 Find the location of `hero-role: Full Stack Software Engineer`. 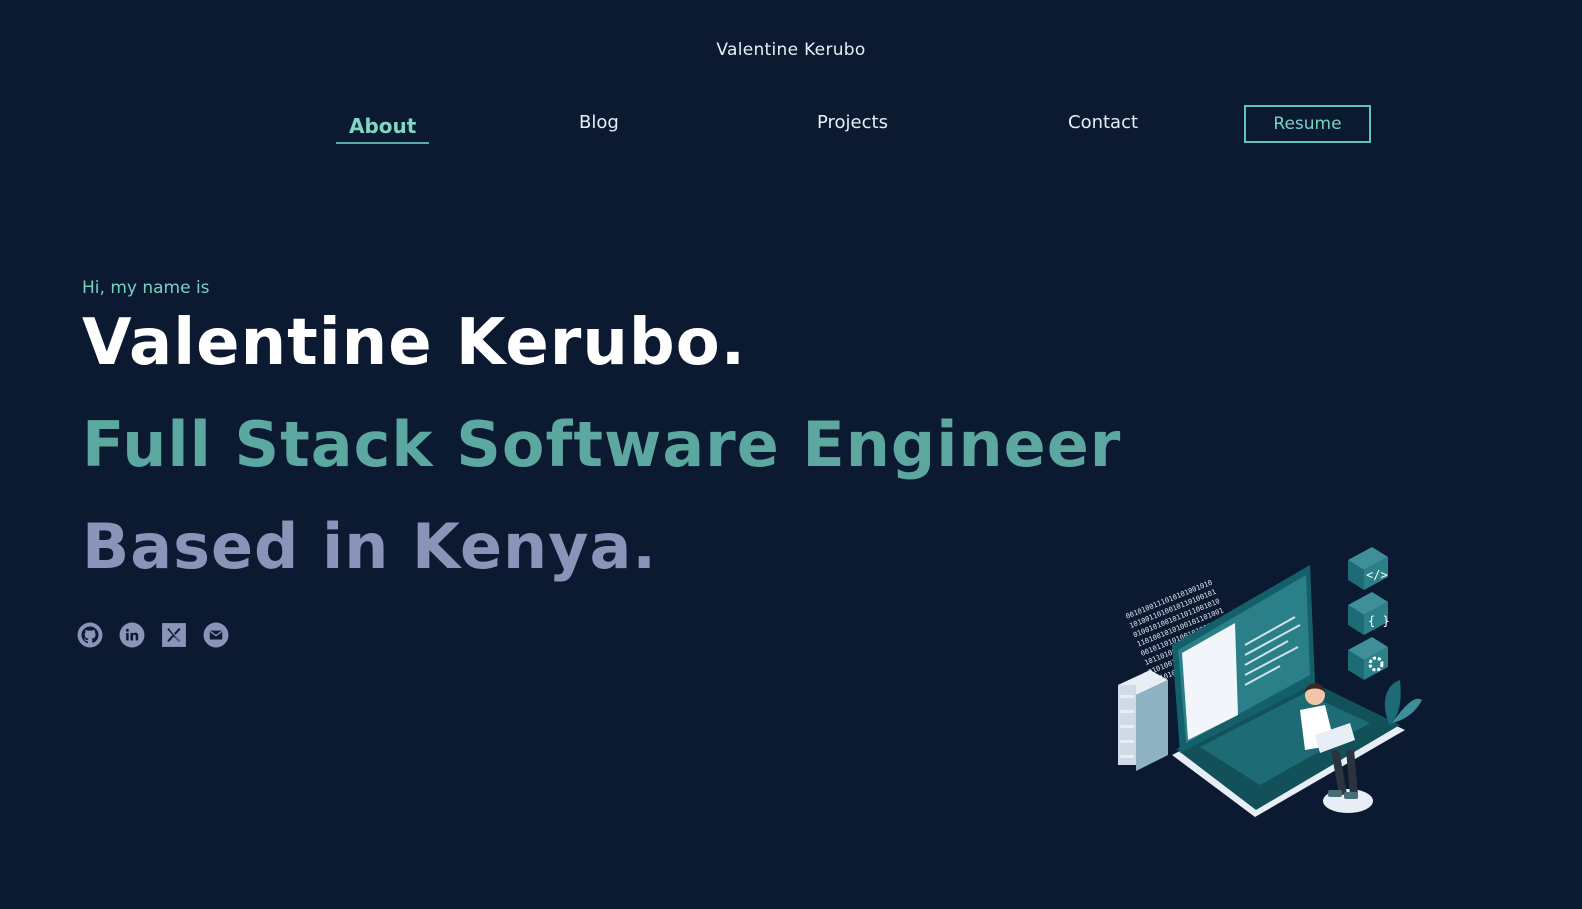

hero-role: Full Stack Software Engineer is located at coordinates (602, 444).